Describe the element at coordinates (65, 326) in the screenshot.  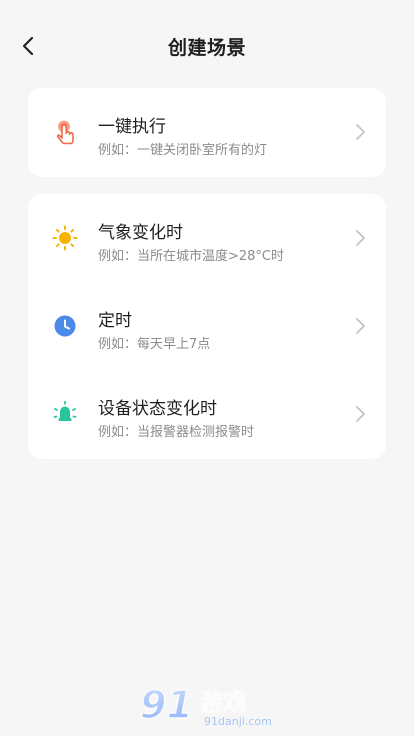
I see `clock-icon` at that location.